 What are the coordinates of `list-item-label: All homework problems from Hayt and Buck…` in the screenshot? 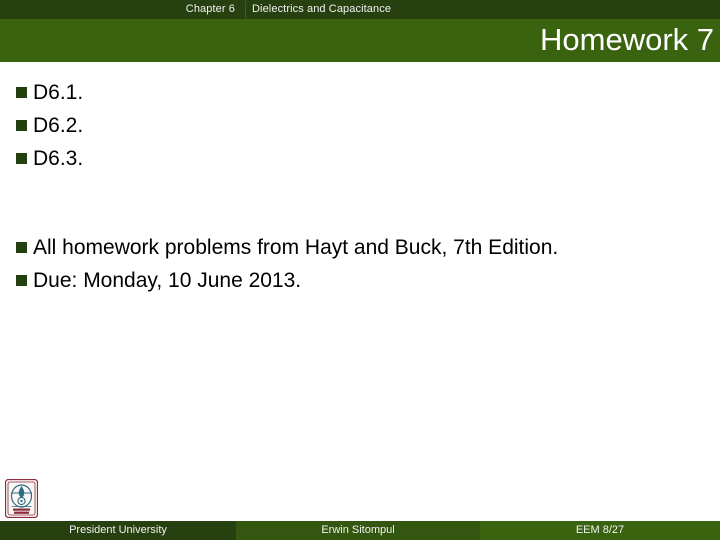 It's located at (296, 247).